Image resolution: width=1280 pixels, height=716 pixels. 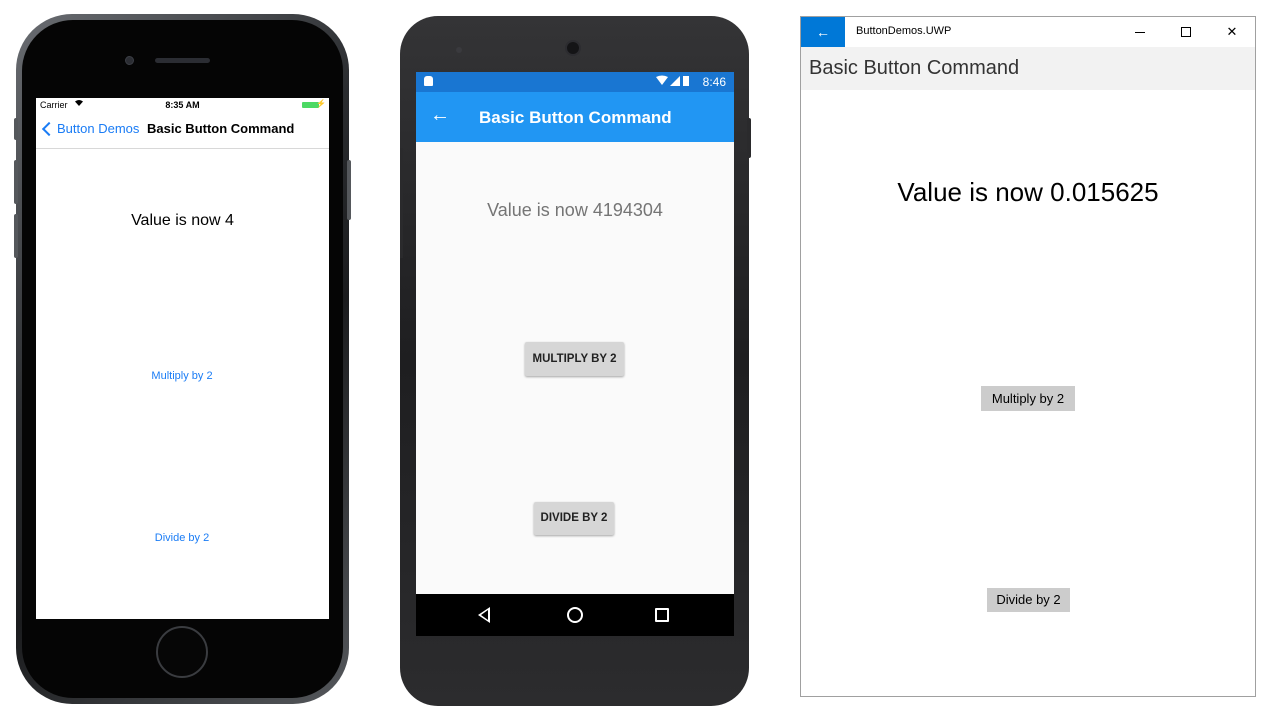 I want to click on uwp-title-bar: ← ButtonDemos.UWP ✕, so click(x=1028, y=32).